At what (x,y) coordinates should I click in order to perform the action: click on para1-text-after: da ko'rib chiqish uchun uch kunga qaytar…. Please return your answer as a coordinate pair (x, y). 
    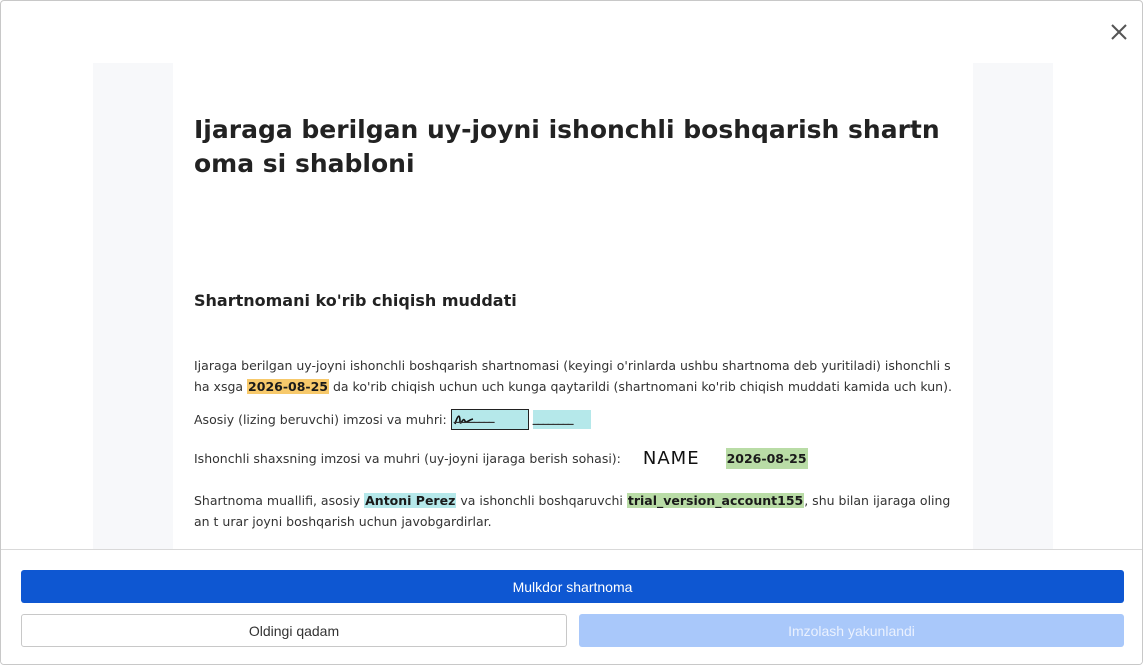
    Looking at the image, I should click on (640, 386).